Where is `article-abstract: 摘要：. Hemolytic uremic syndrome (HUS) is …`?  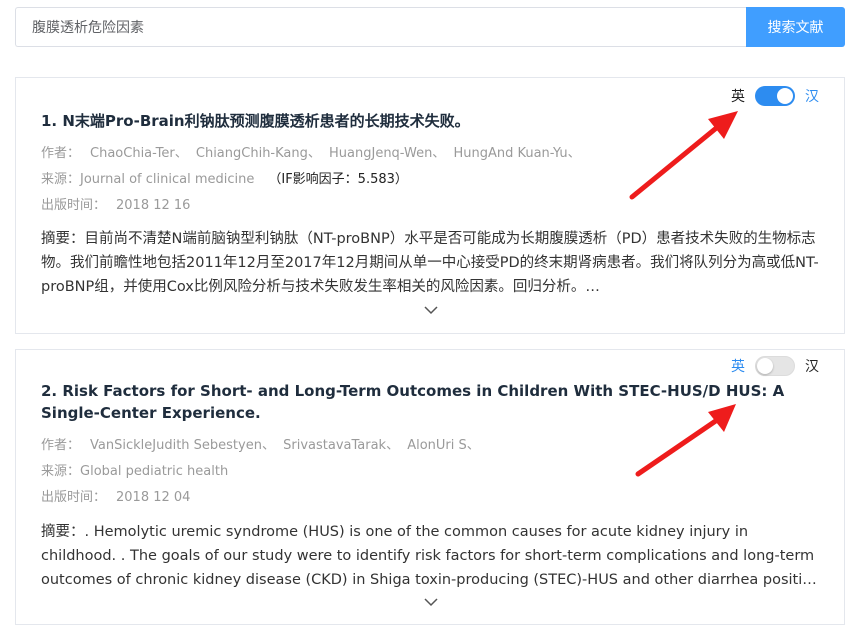
article-abstract: 摘要：. Hemolytic uremic syndrome (HUS) is … is located at coordinates (430, 556).